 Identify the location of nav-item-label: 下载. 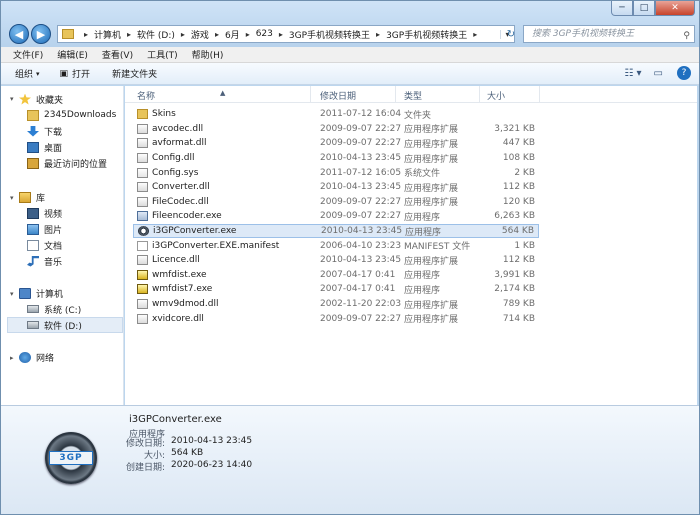
(53, 132).